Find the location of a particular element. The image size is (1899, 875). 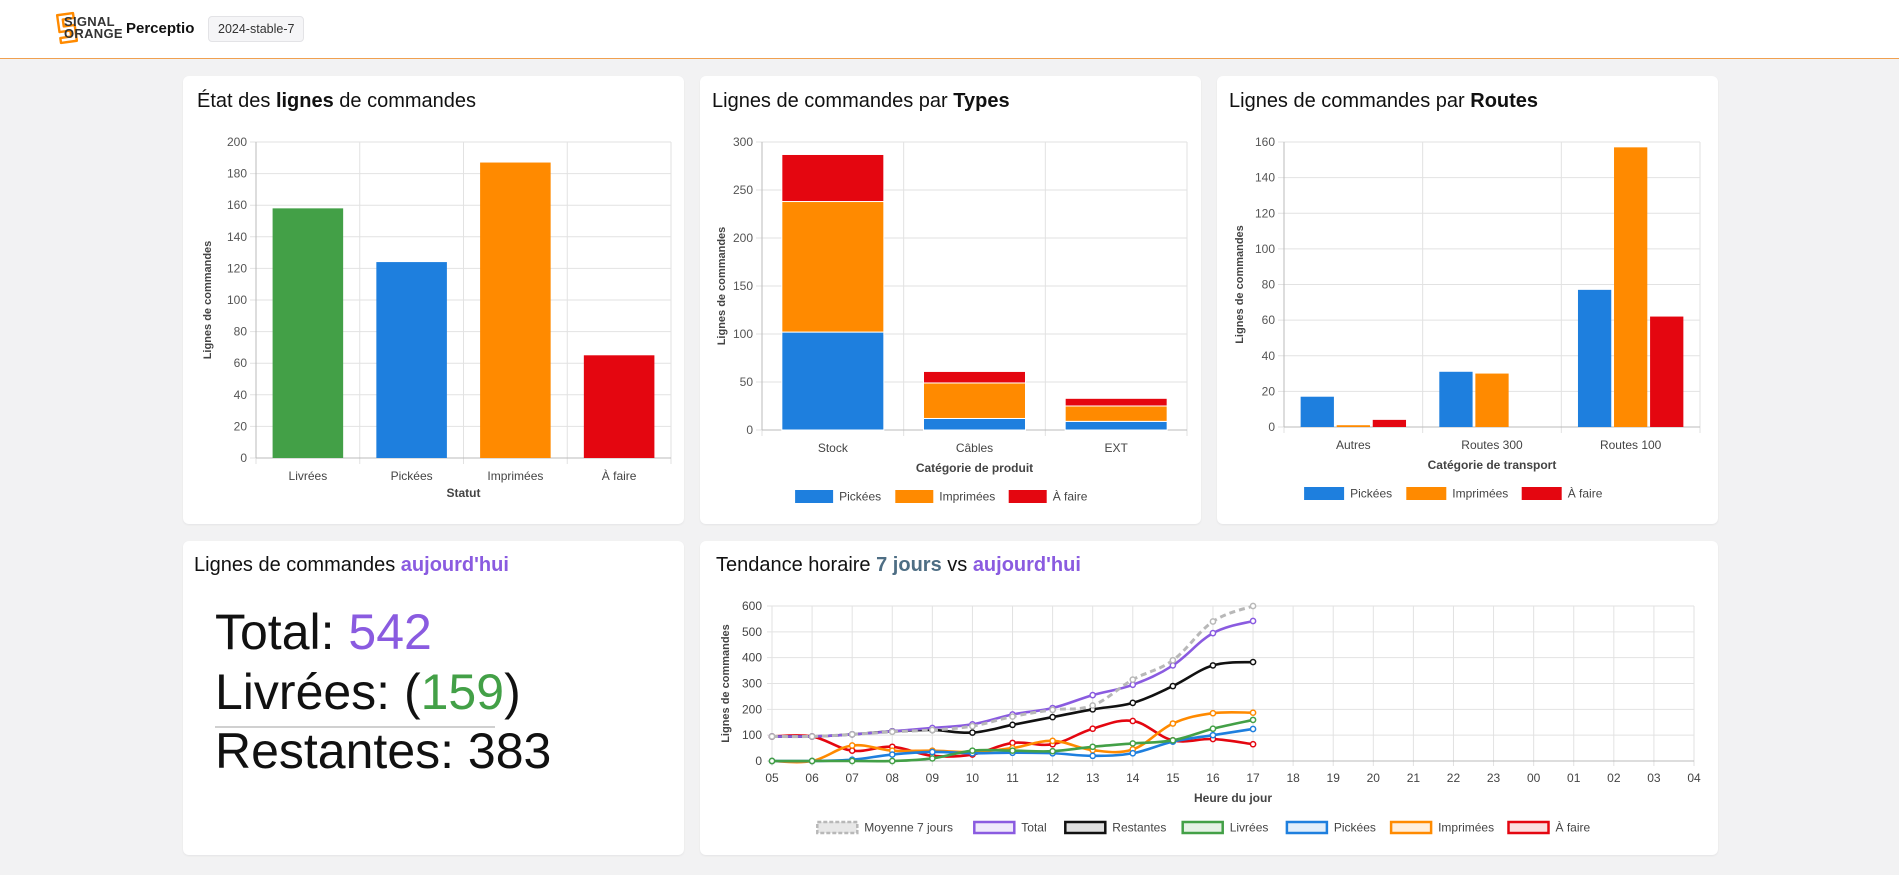

total-kpi: Total: 542 is located at coordinates (323, 632).